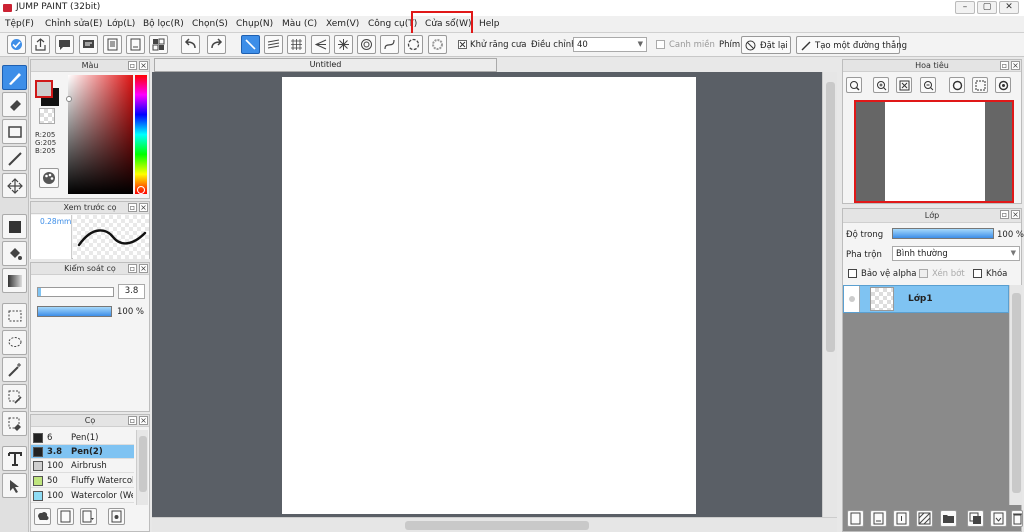 This screenshot has width=1024, height=532. What do you see at coordinates (82, 481) in the screenshot?
I see `brush-item: 50 Fluffy Watercolor` at bounding box center [82, 481].